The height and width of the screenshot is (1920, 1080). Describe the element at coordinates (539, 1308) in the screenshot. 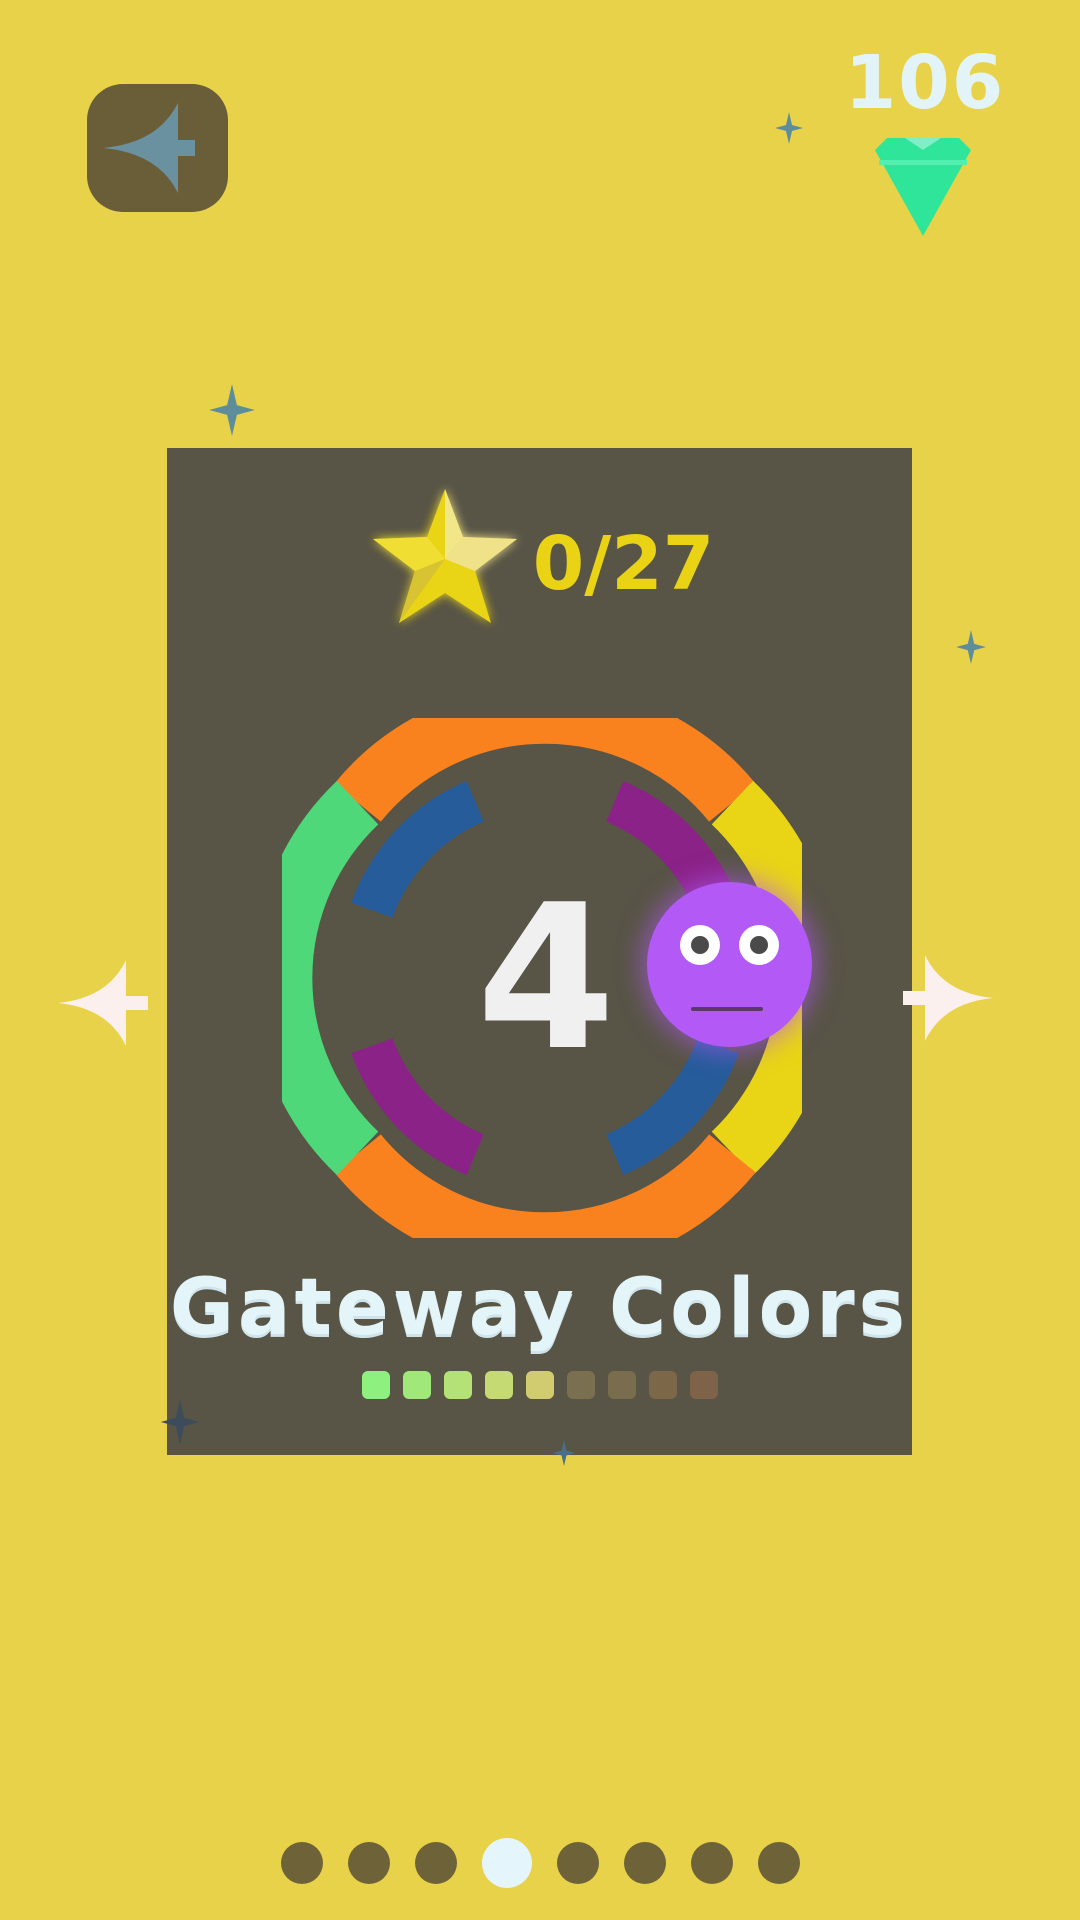

I see `level-title: Gateway Colors` at that location.